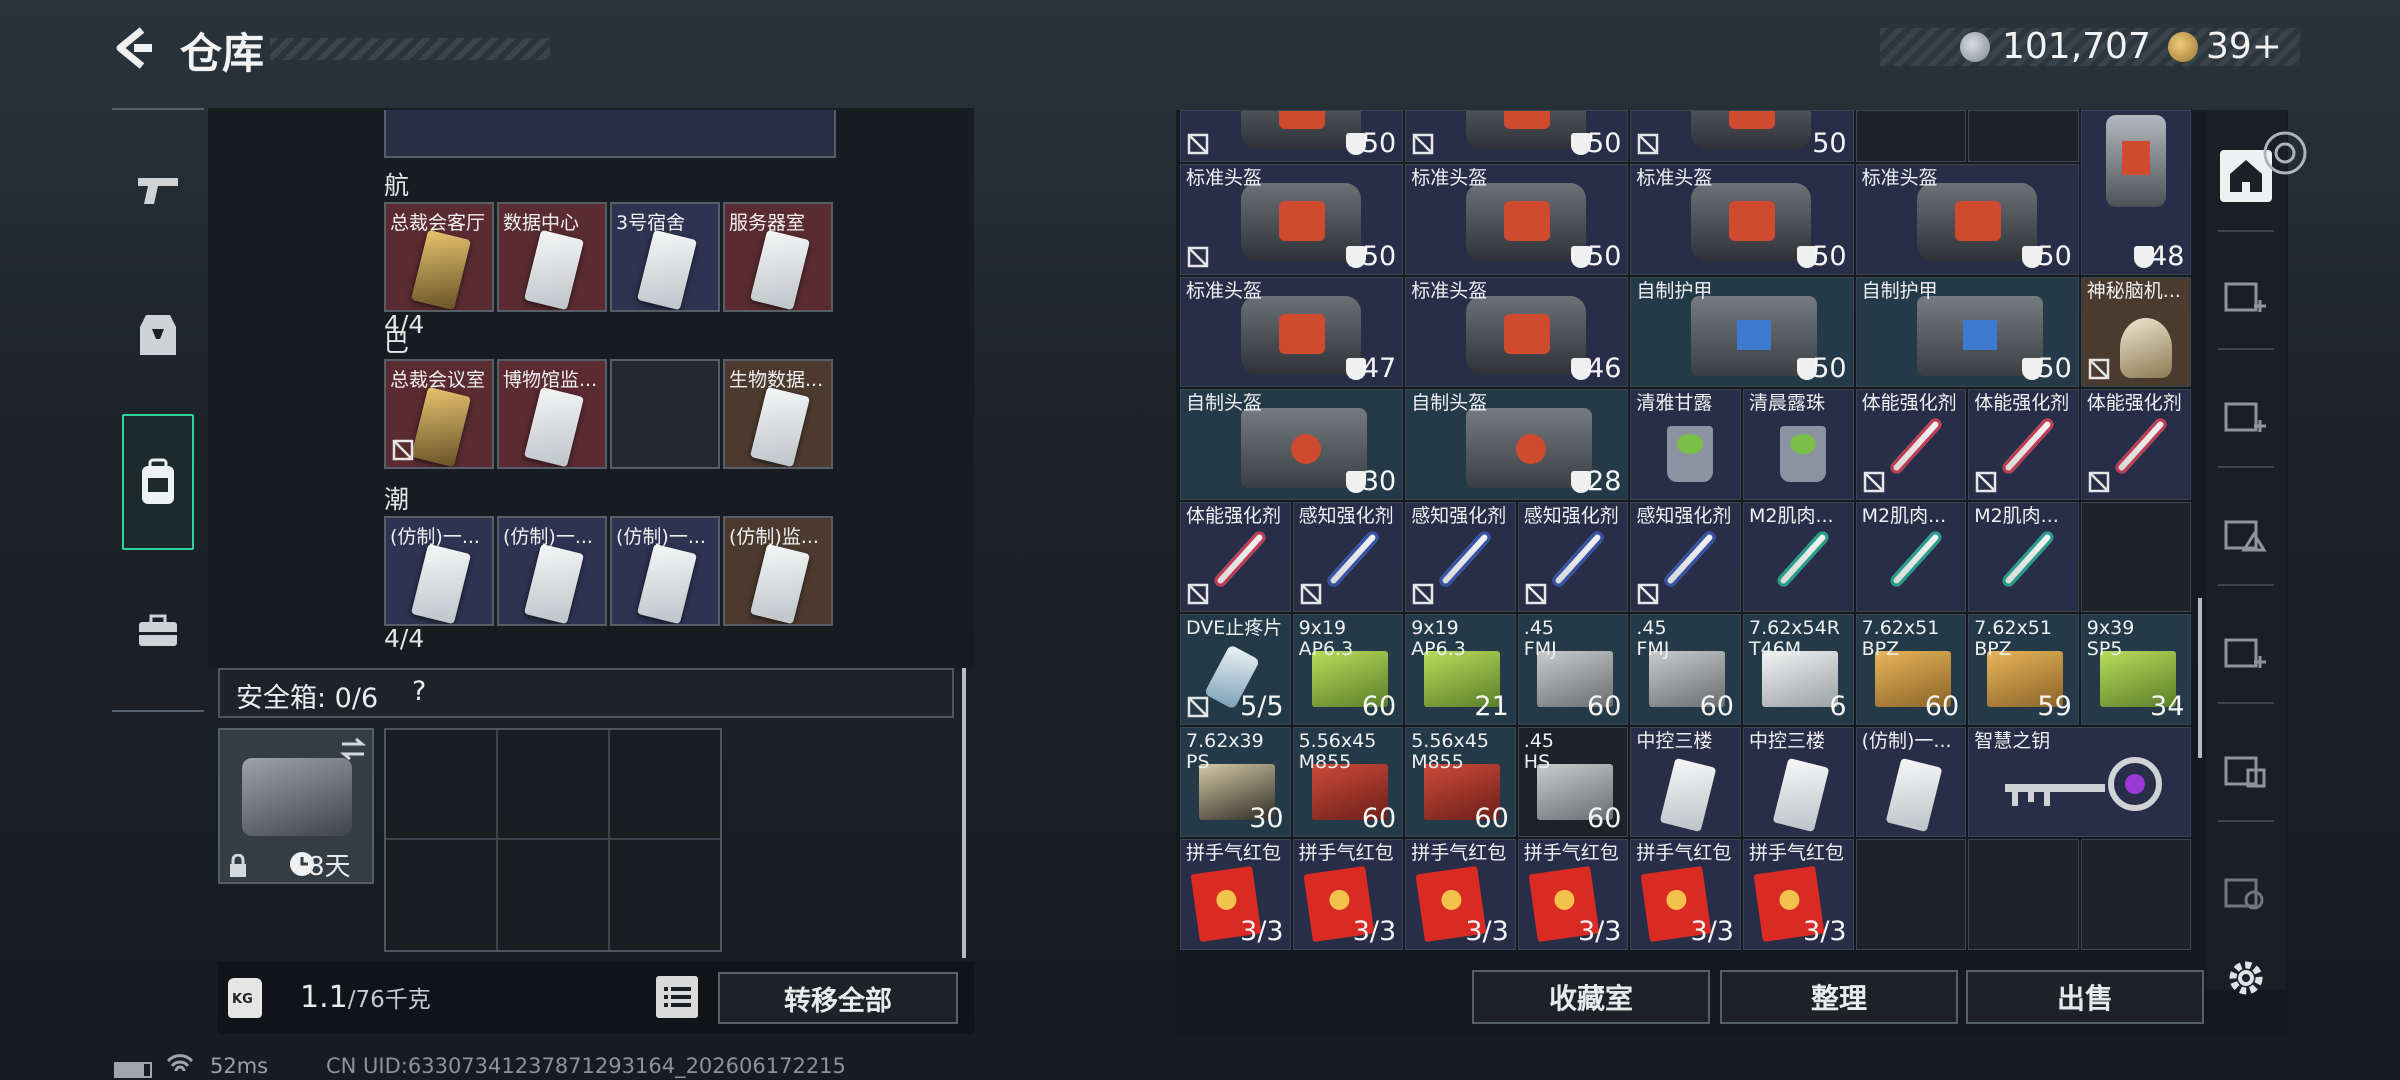  I want to click on gold-currency-amount: 39+, so click(2244, 46).